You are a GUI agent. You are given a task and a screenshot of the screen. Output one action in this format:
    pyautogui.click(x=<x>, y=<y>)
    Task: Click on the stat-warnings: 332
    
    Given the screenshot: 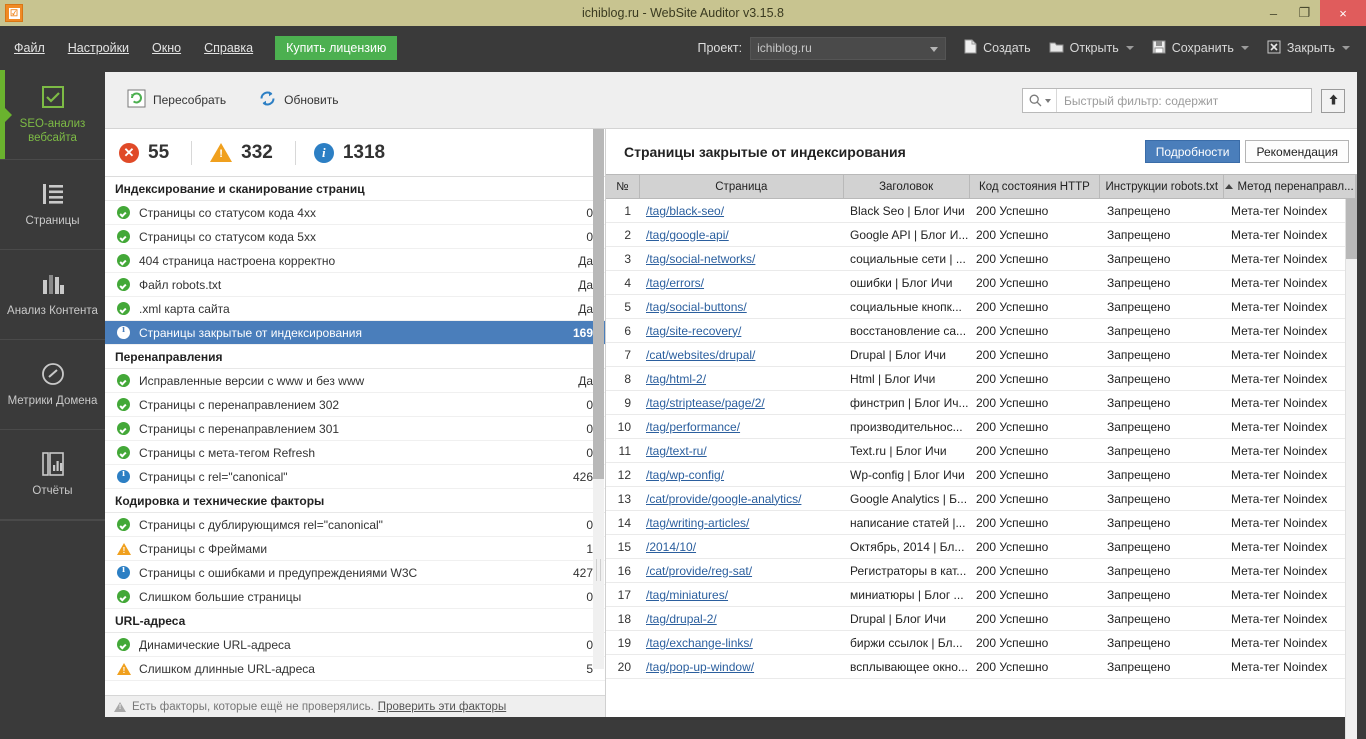 What is the action you would take?
    pyautogui.click(x=241, y=153)
    